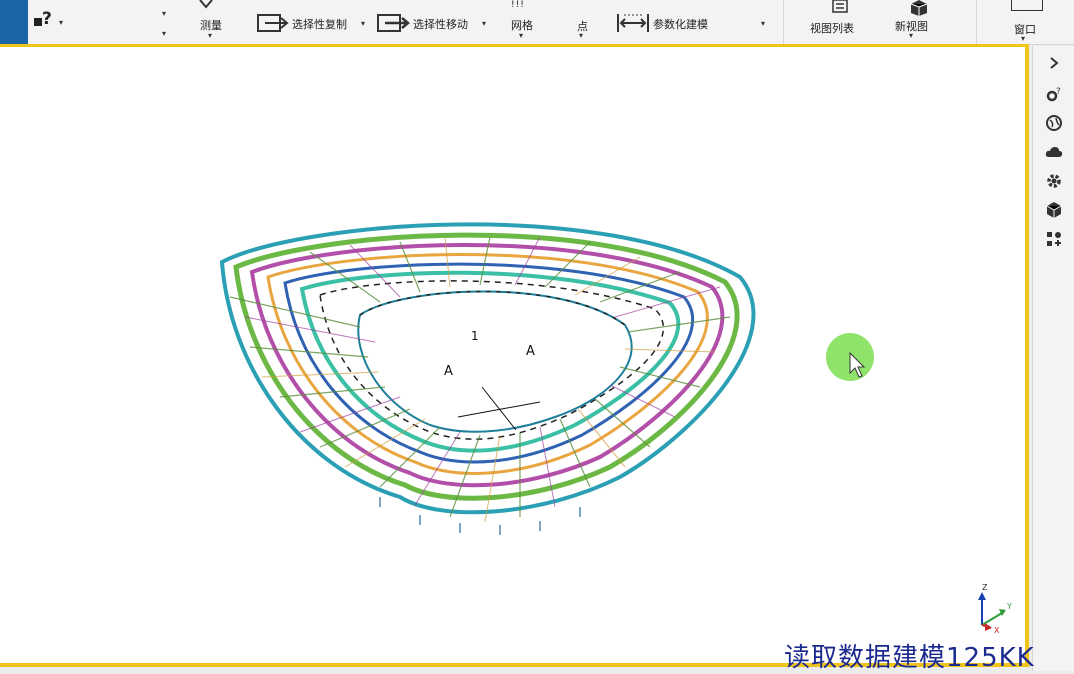 Image resolution: width=1074 pixels, height=674 pixels. Describe the element at coordinates (393, 23) in the screenshot. I see `selective-move-icon` at that location.